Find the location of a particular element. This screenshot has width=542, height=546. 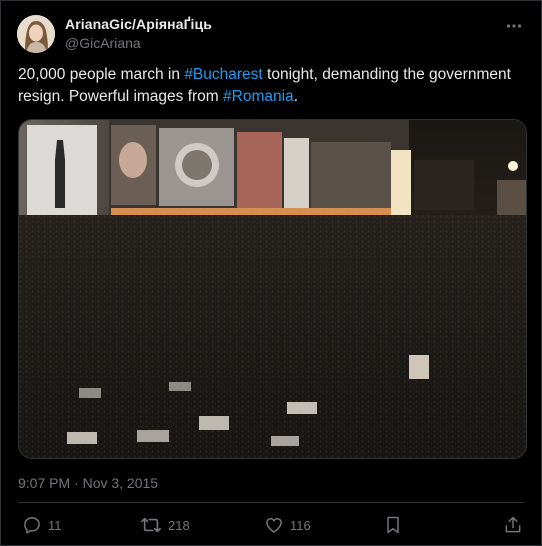

retweet-icon is located at coordinates (151, 525).